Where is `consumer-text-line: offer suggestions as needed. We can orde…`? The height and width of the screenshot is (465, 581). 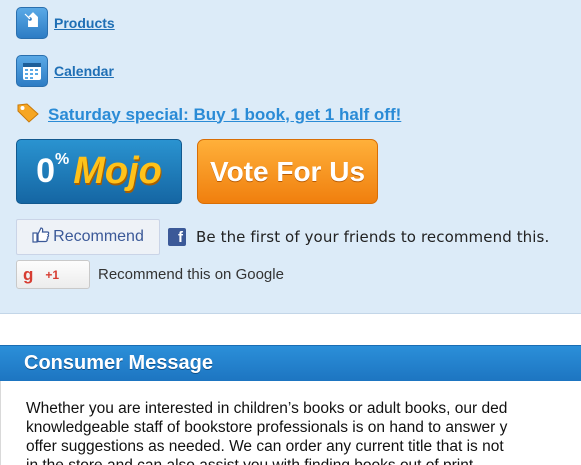
consumer-text-line: offer suggestions as needed. We can orde… is located at coordinates (265, 446).